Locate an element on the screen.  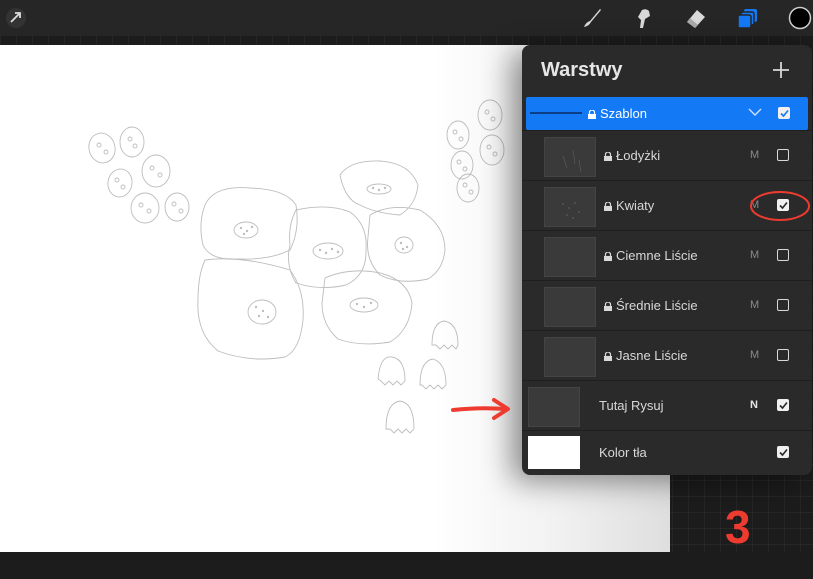
plus-icon is located at coordinates (781, 70).